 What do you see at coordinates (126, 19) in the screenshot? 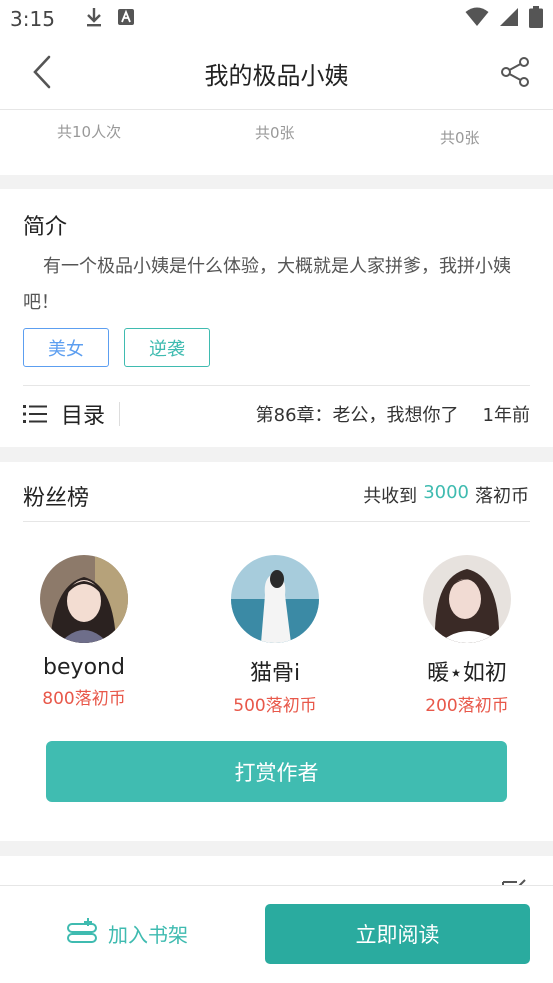
I see `app-notification-icon` at bounding box center [126, 19].